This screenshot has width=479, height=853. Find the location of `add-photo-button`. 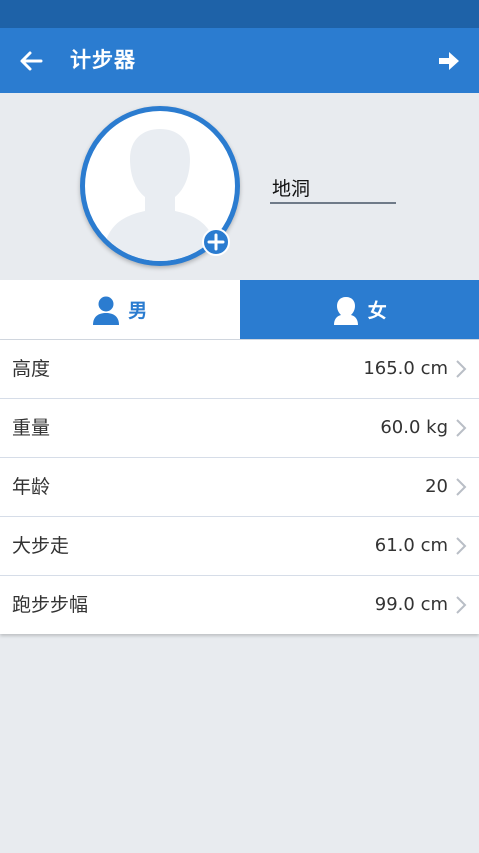

add-photo-button is located at coordinates (216, 242).